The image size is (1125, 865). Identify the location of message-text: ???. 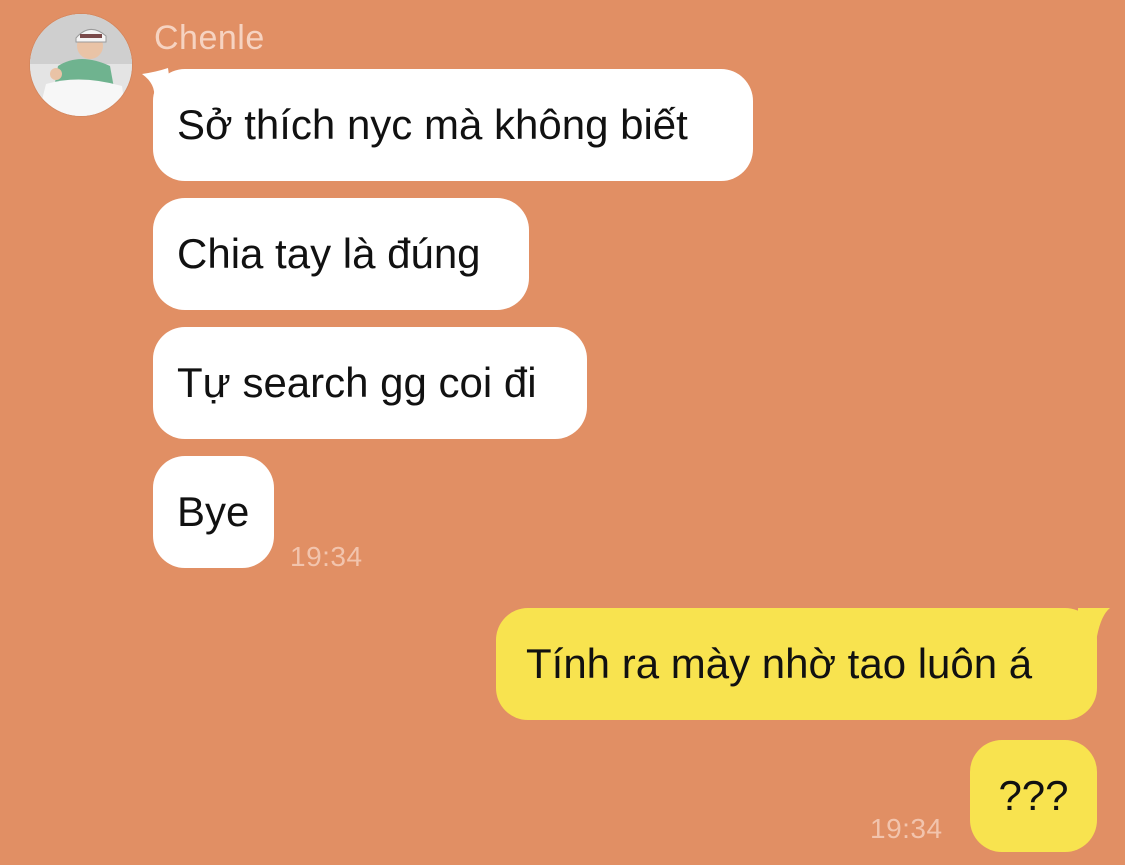
(1033, 795).